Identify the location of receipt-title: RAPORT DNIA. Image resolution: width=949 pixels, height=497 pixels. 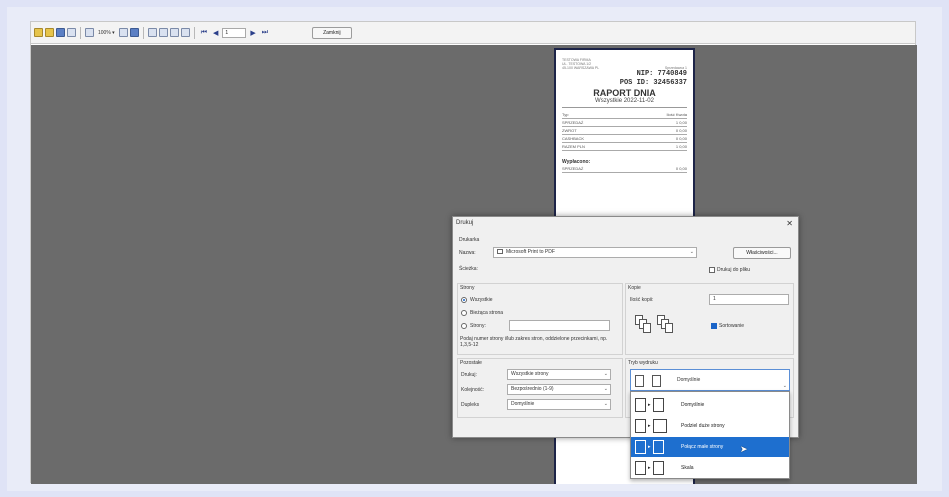
(624, 93).